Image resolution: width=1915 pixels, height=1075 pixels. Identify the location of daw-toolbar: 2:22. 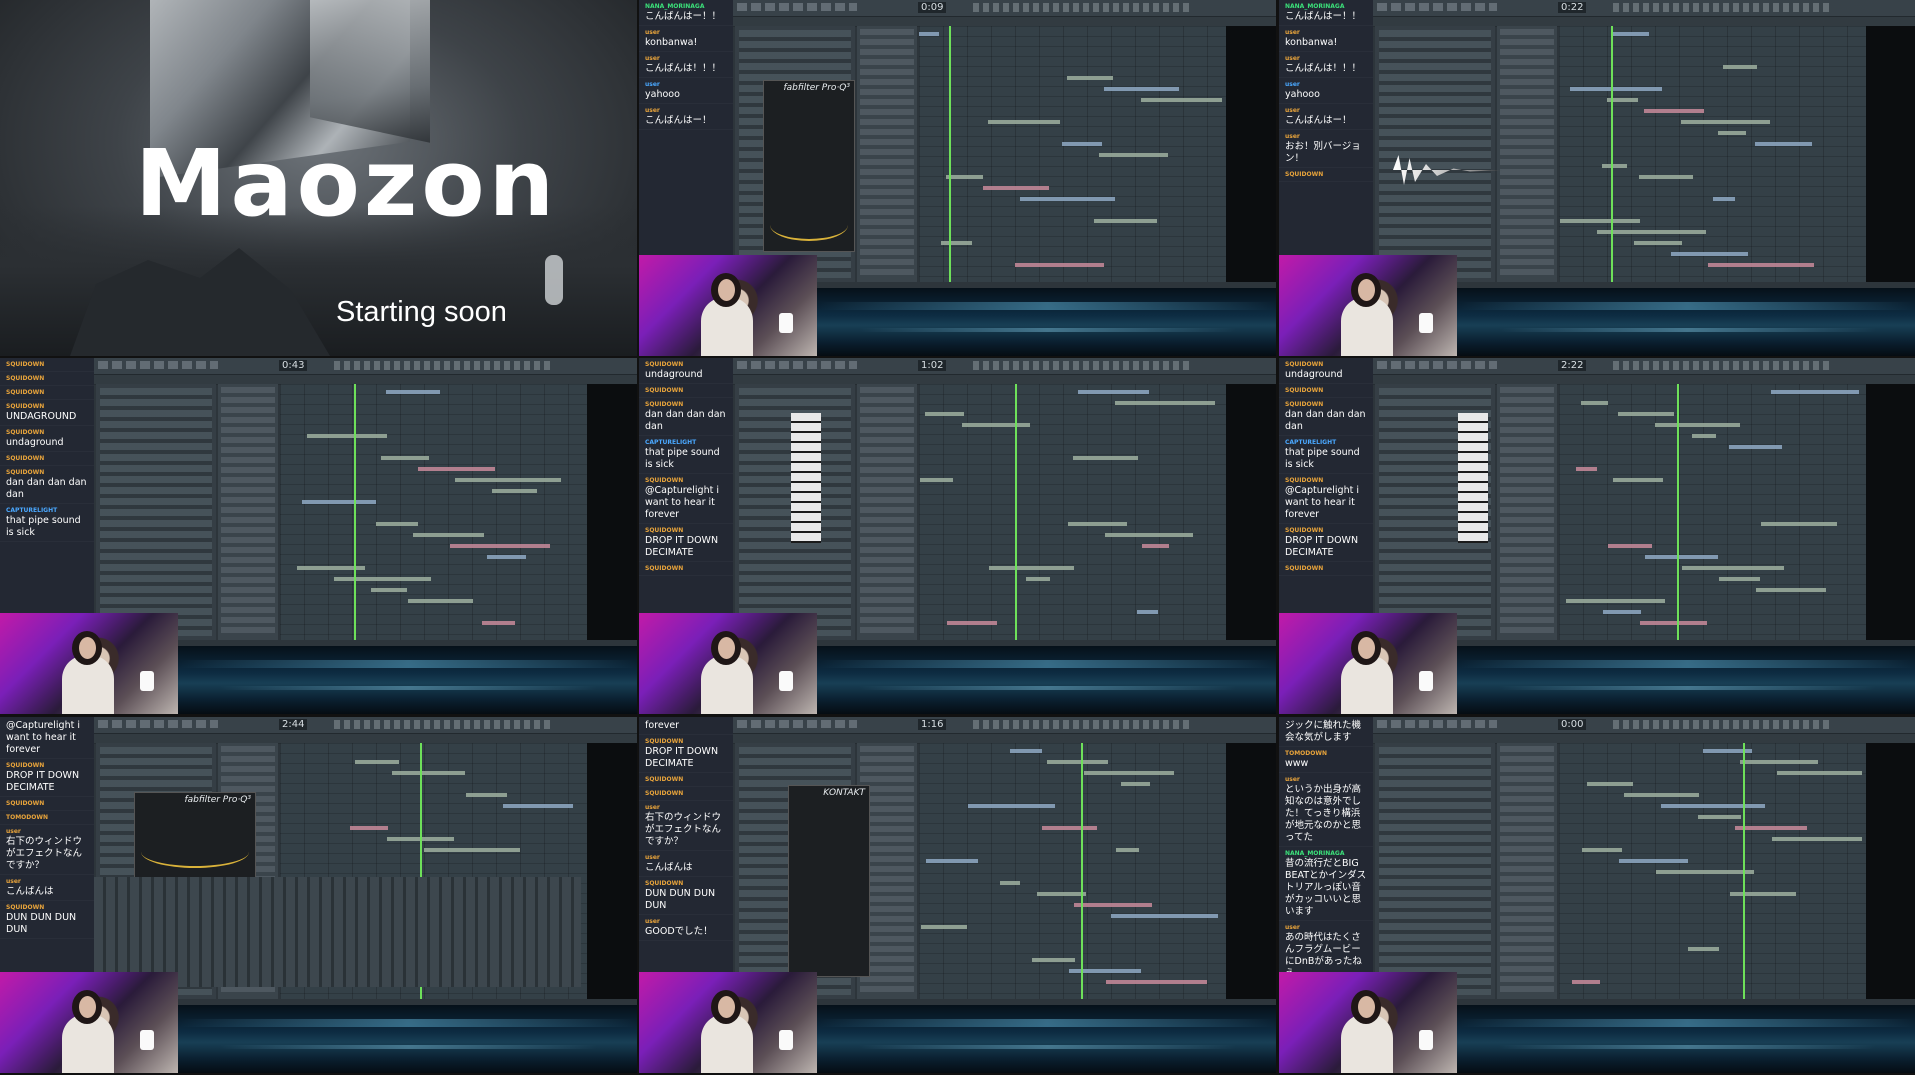
(1644, 366).